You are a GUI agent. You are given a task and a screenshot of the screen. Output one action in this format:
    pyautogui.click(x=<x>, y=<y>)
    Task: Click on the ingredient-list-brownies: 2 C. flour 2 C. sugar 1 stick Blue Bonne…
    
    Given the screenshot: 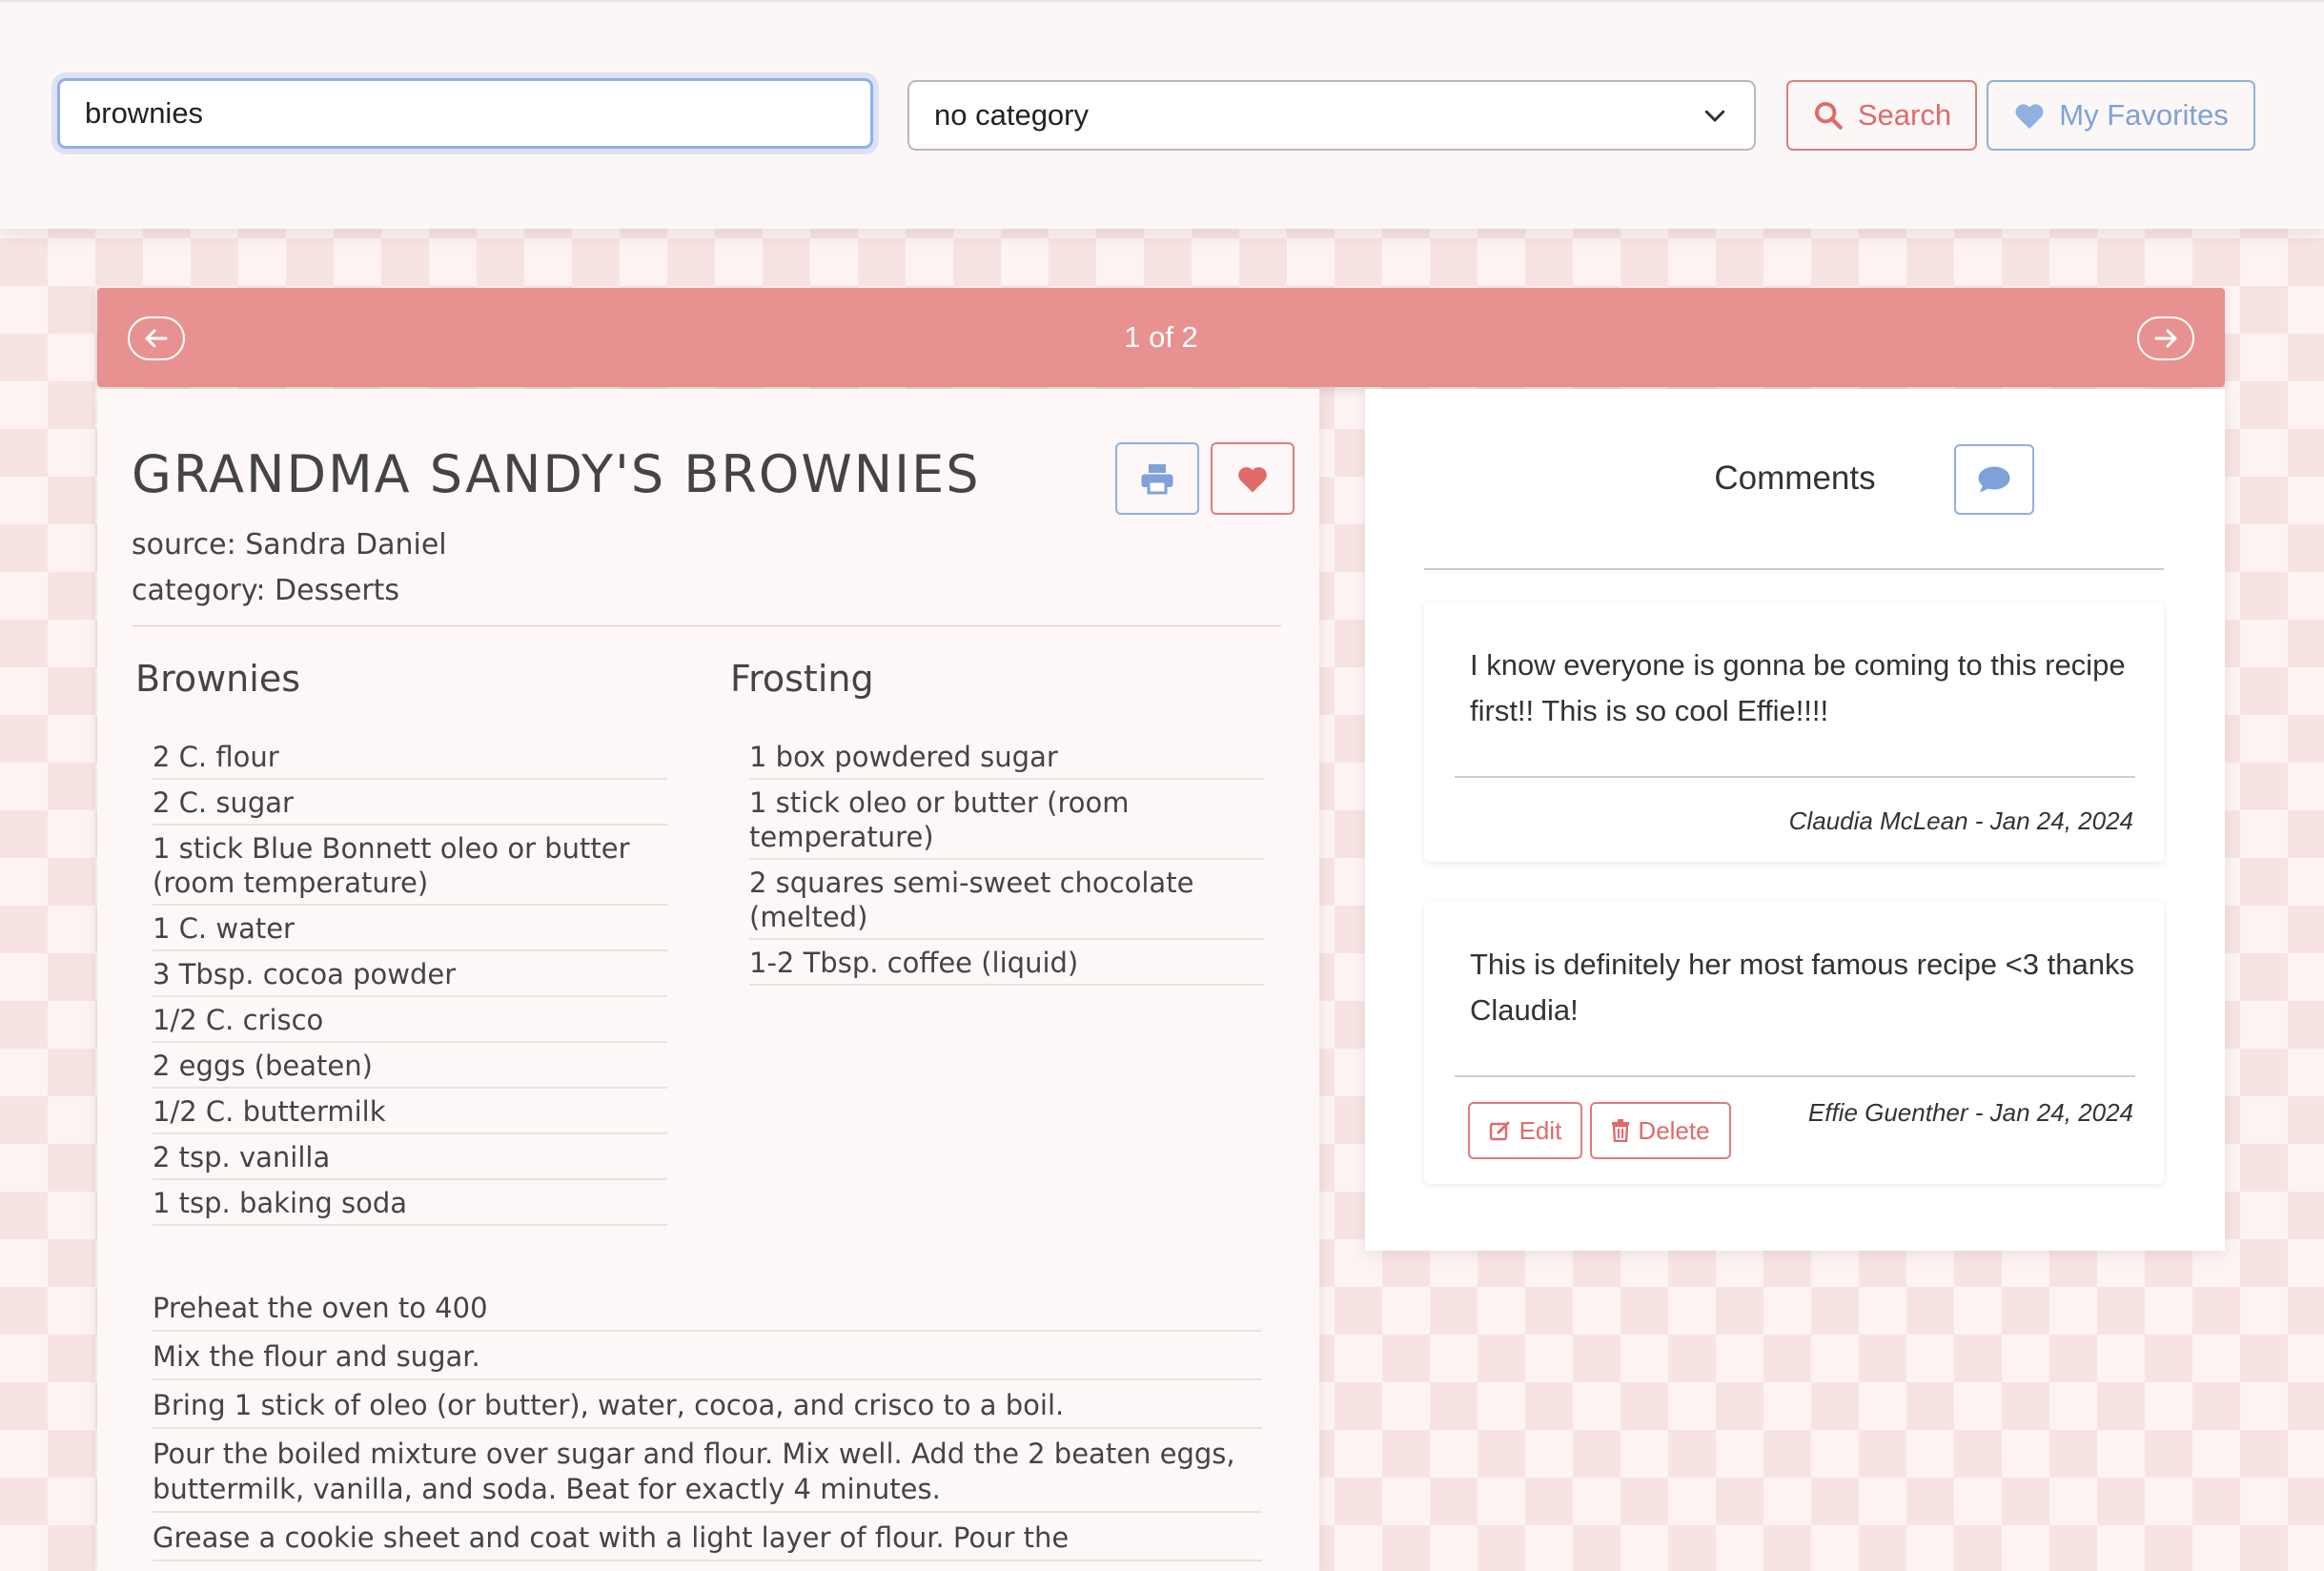 What is the action you would take?
    pyautogui.click(x=410, y=980)
    